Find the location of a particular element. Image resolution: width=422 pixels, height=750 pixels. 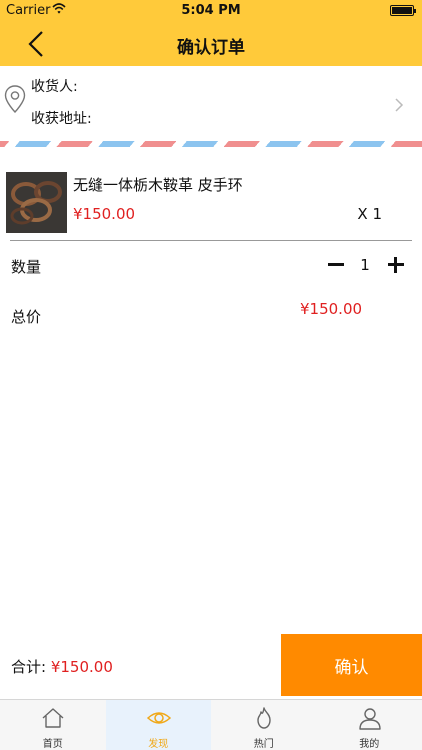

product-name: 无缝一体栃木鞍革 皮手环 is located at coordinates (158, 185).